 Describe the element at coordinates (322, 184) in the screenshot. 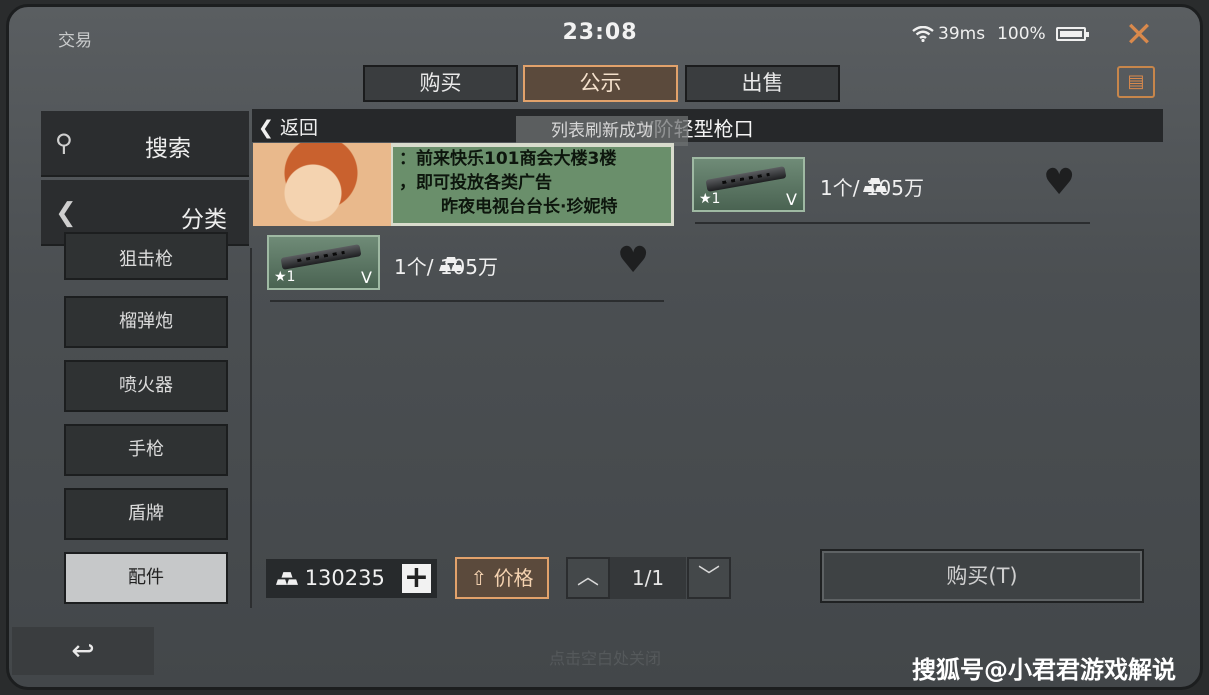

I see `ad-character-image` at that location.